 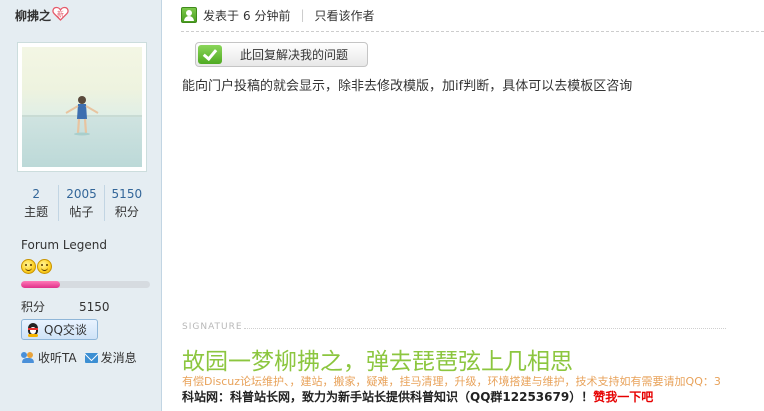 I want to click on stat-value: 5150, so click(x=127, y=194).